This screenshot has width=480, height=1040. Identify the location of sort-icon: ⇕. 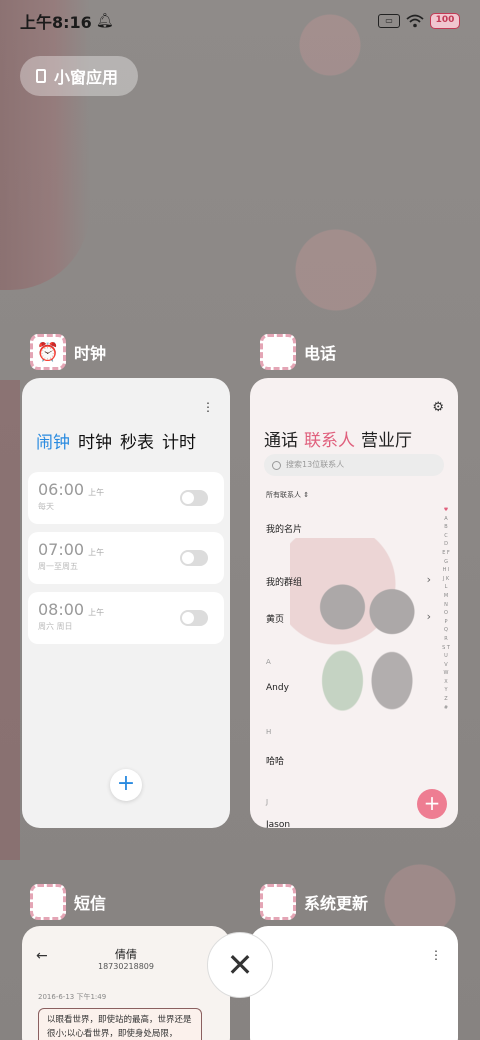
(306, 495).